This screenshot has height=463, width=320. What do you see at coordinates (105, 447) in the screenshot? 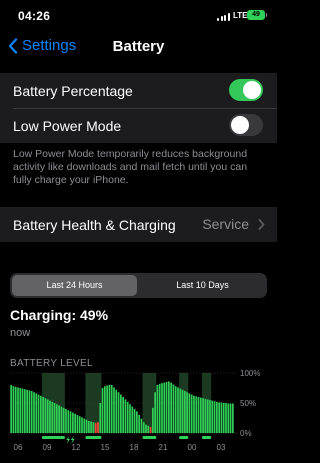
I see `x-tick-label: 15` at bounding box center [105, 447].